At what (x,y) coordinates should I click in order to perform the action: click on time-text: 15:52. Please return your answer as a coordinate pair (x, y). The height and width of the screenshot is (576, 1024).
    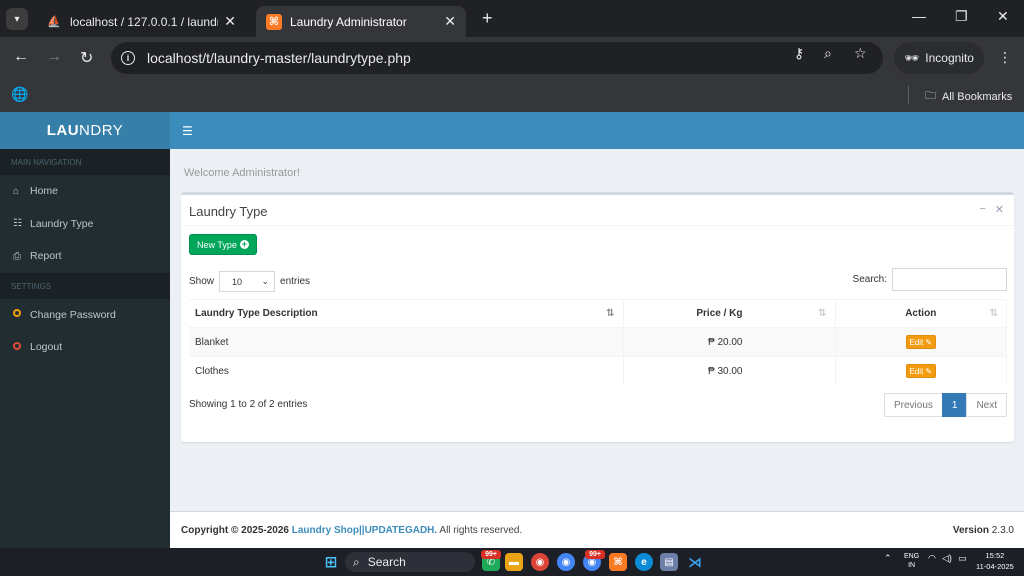
    Looking at the image, I should click on (995, 555).